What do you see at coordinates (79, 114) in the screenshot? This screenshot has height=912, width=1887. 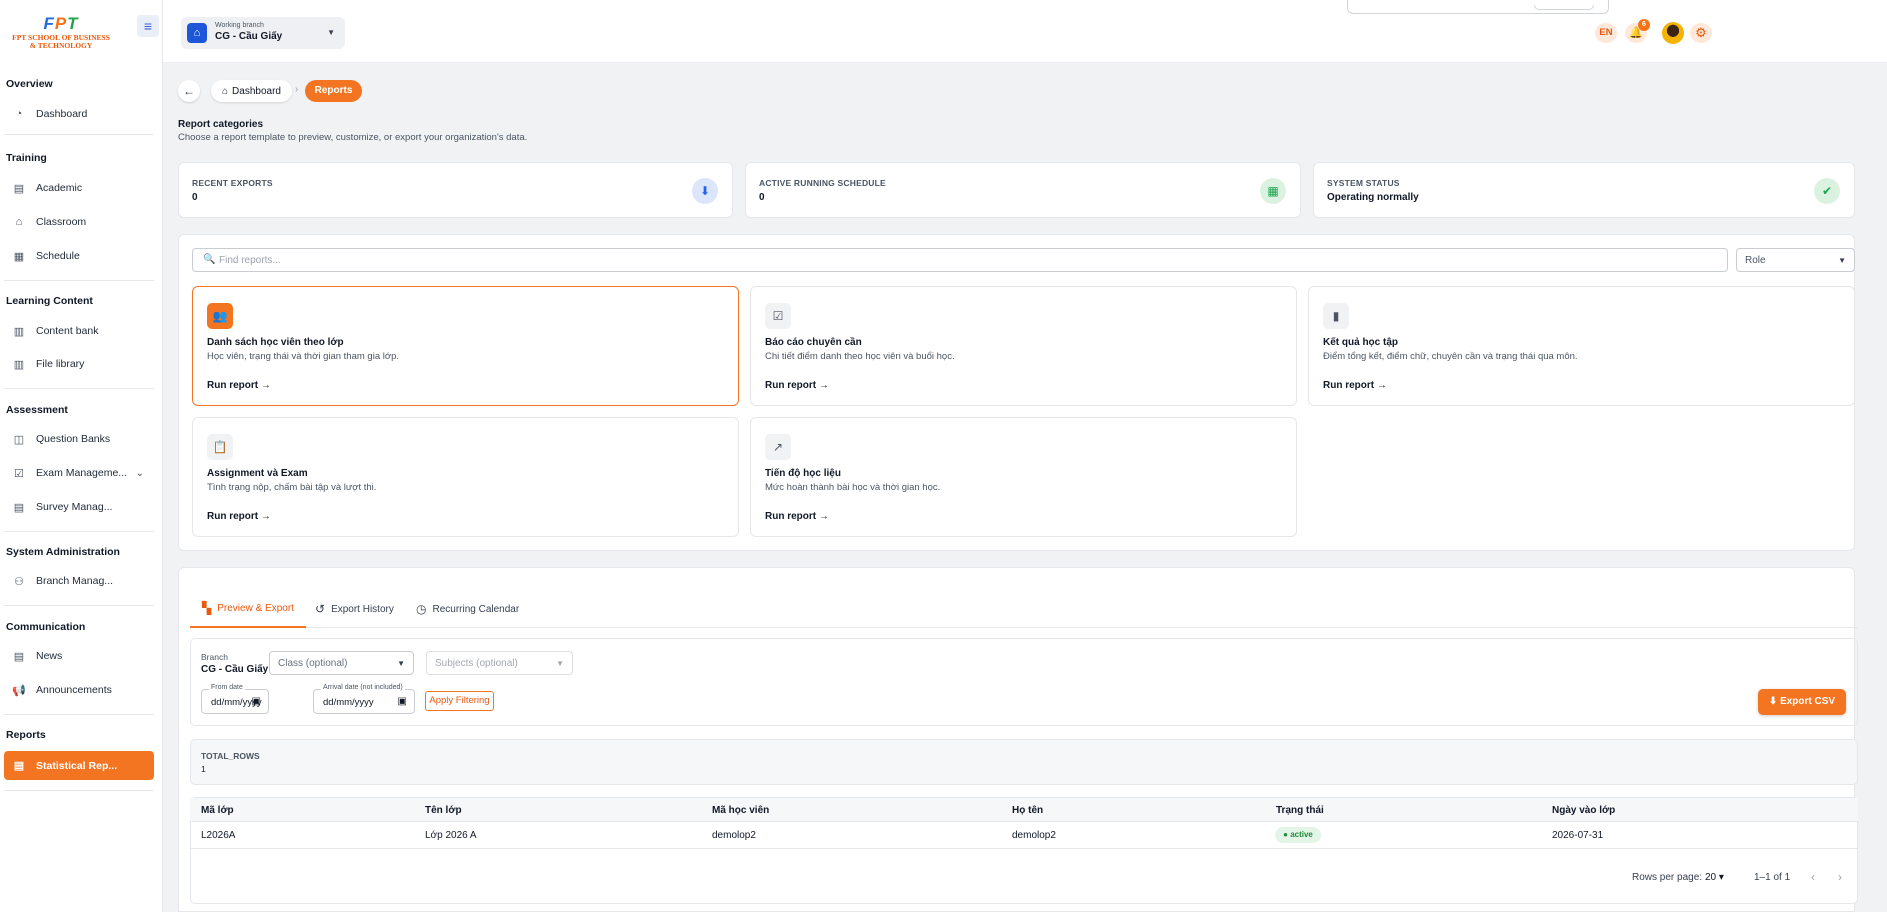 I see `sidebar-item-dashboard: ◔ Dashboard` at bounding box center [79, 114].